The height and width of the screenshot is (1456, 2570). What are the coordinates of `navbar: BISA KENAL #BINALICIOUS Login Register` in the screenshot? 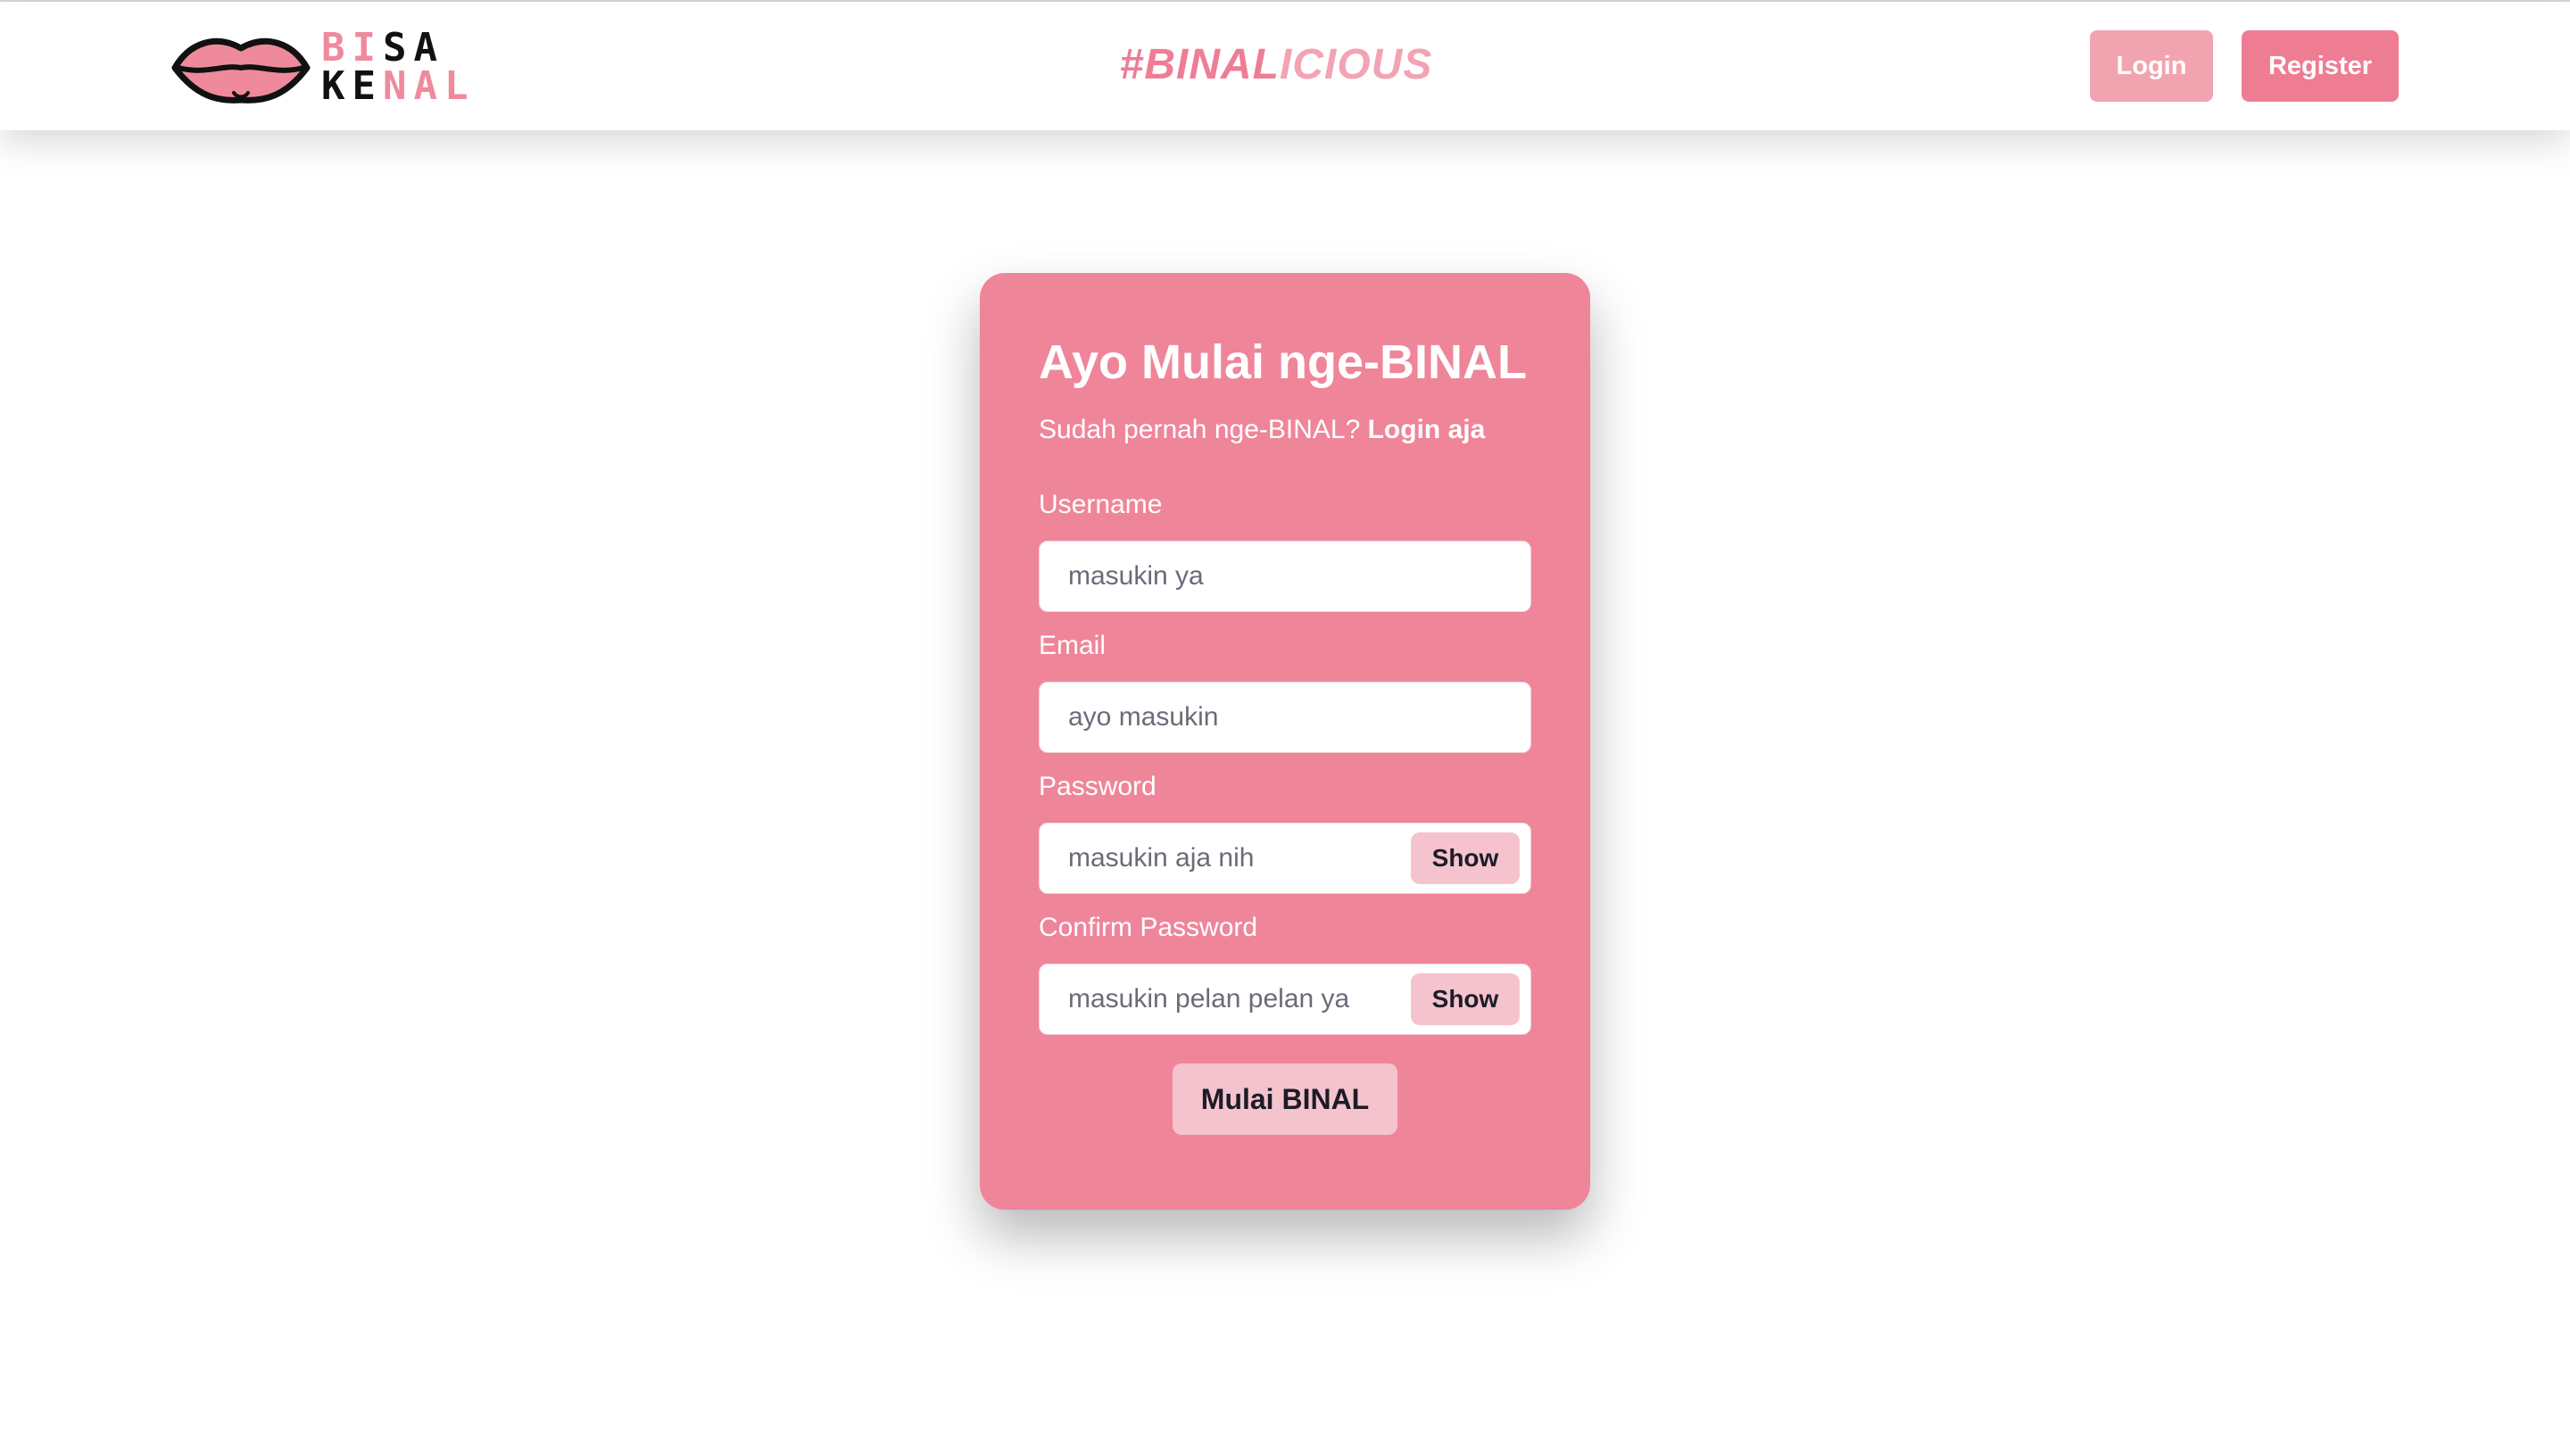 It's located at (1285, 66).